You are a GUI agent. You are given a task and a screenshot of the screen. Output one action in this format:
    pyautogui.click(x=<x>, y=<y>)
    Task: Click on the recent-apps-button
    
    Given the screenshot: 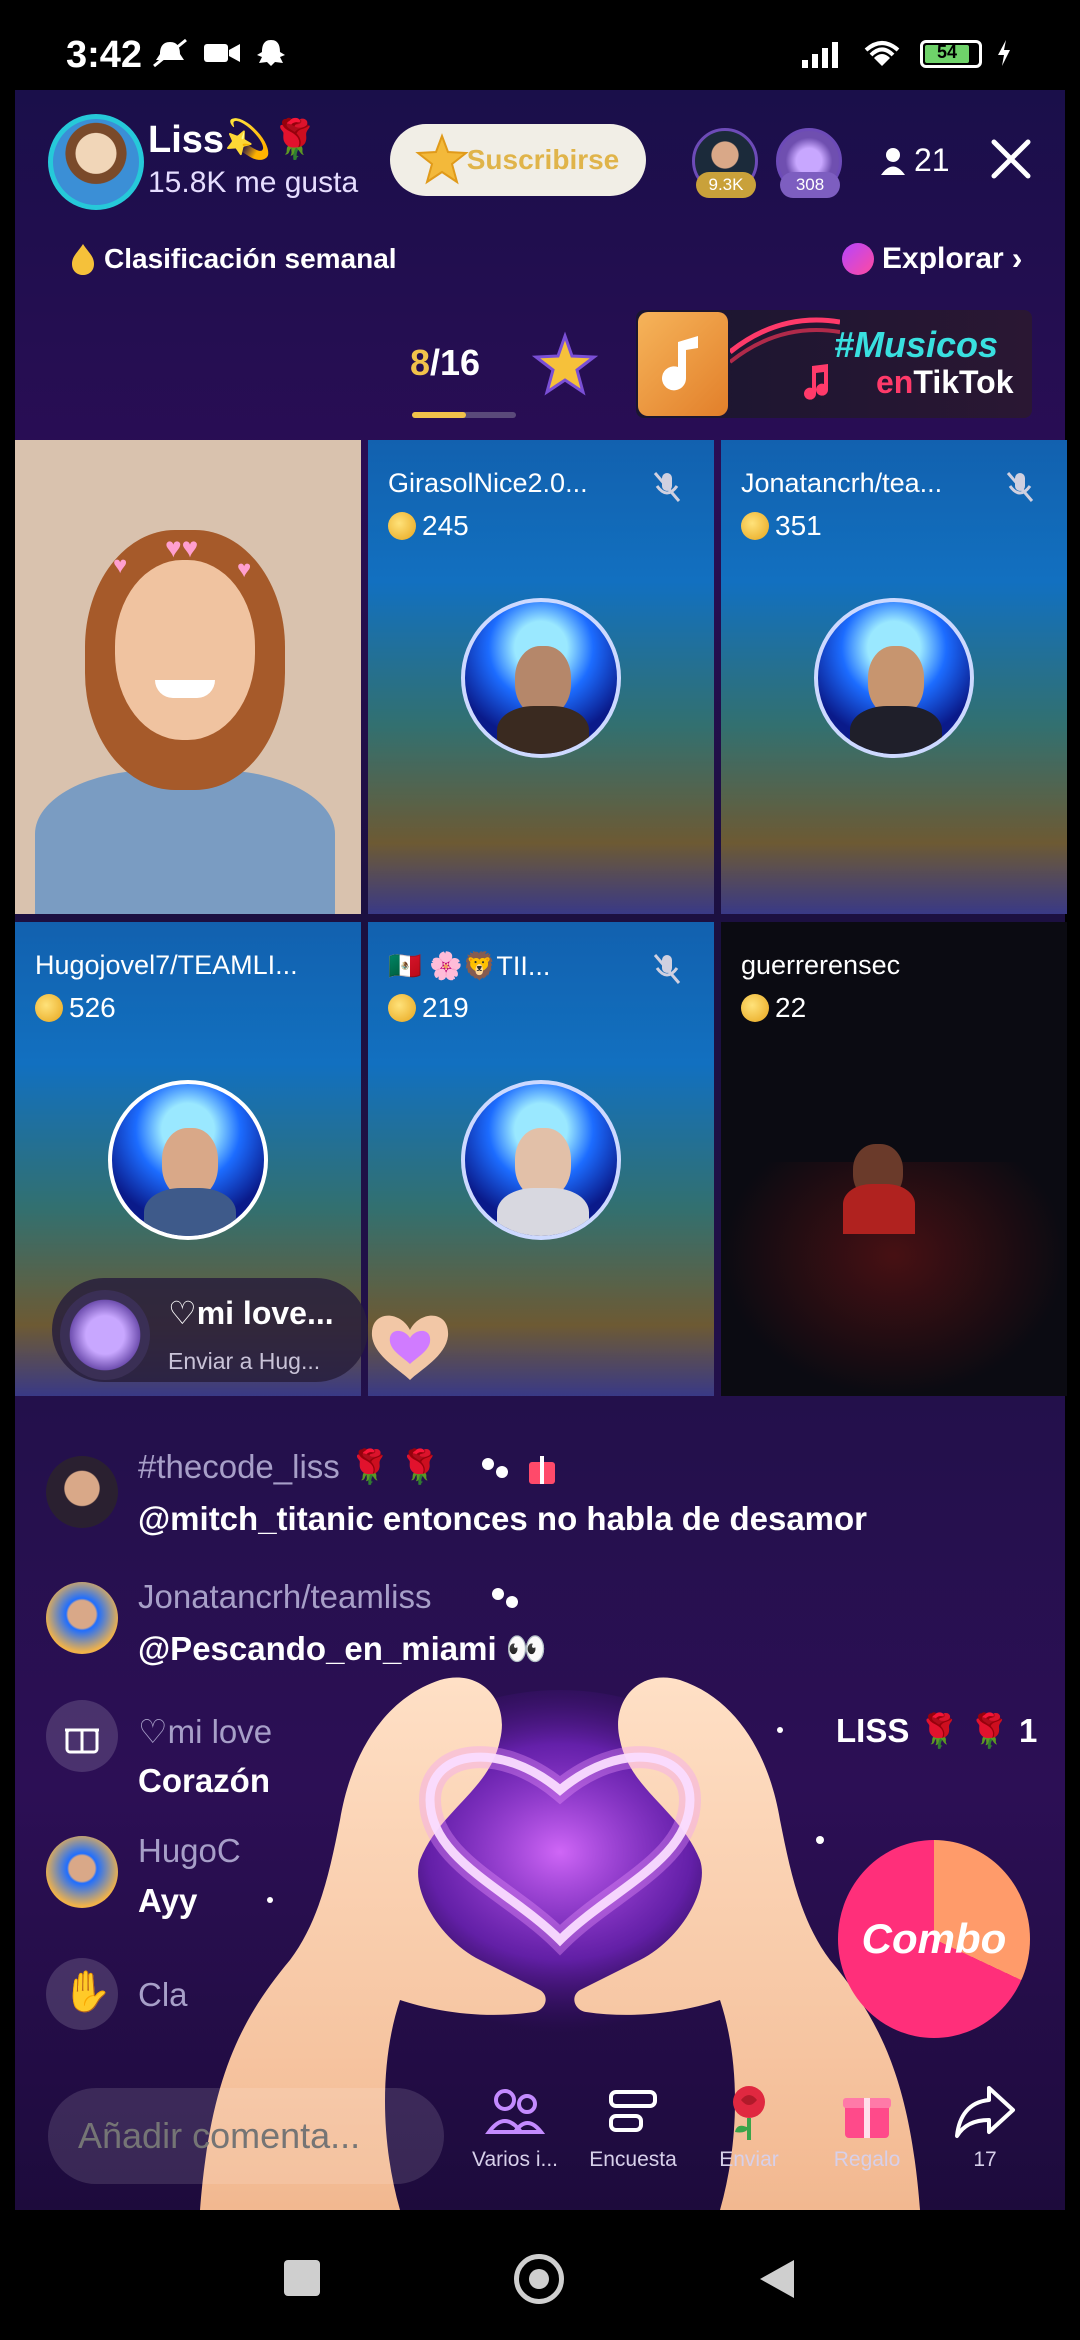 What is the action you would take?
    pyautogui.click(x=302, y=2278)
    